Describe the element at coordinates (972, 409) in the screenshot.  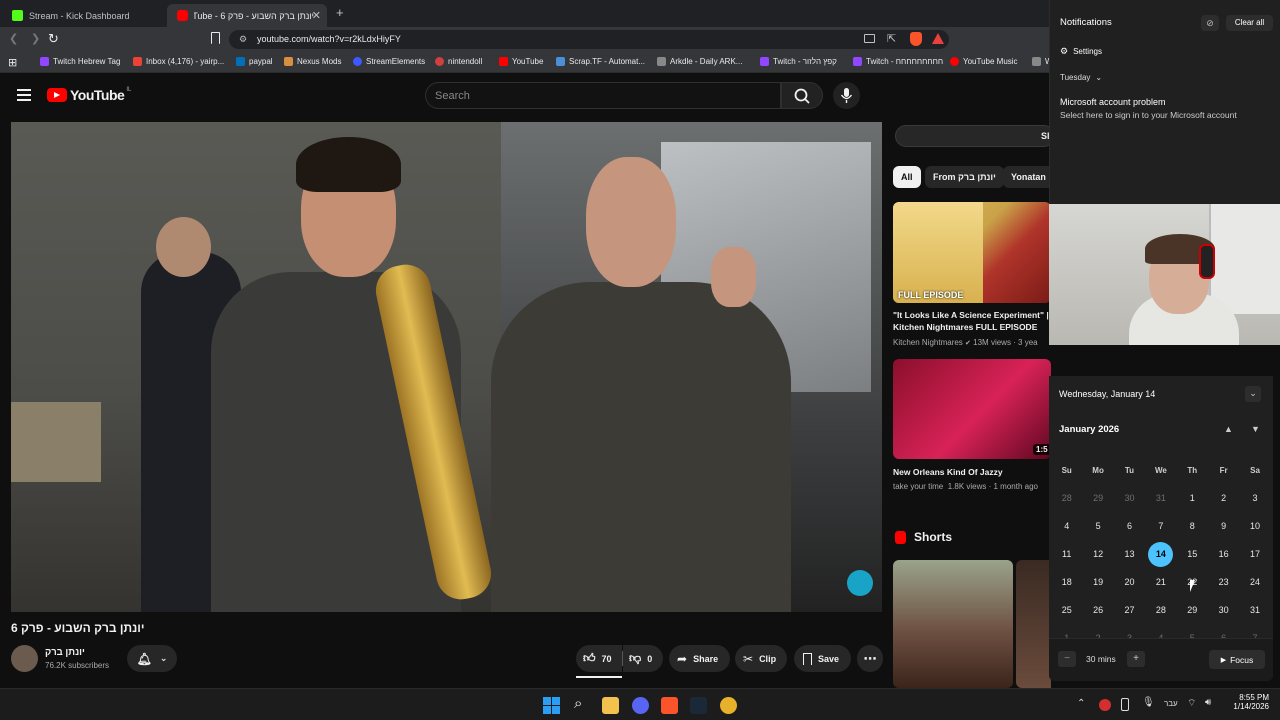
I see `recommended-thumbnail-2: 1:5` at that location.